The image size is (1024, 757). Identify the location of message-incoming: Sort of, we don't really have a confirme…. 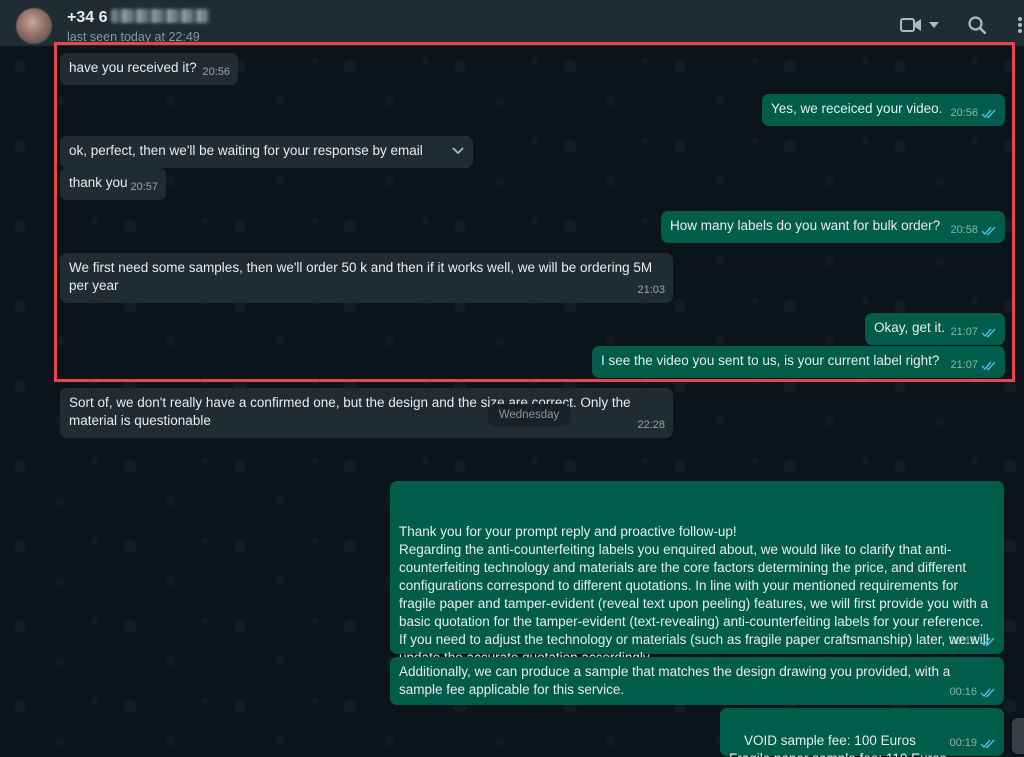
(366, 413).